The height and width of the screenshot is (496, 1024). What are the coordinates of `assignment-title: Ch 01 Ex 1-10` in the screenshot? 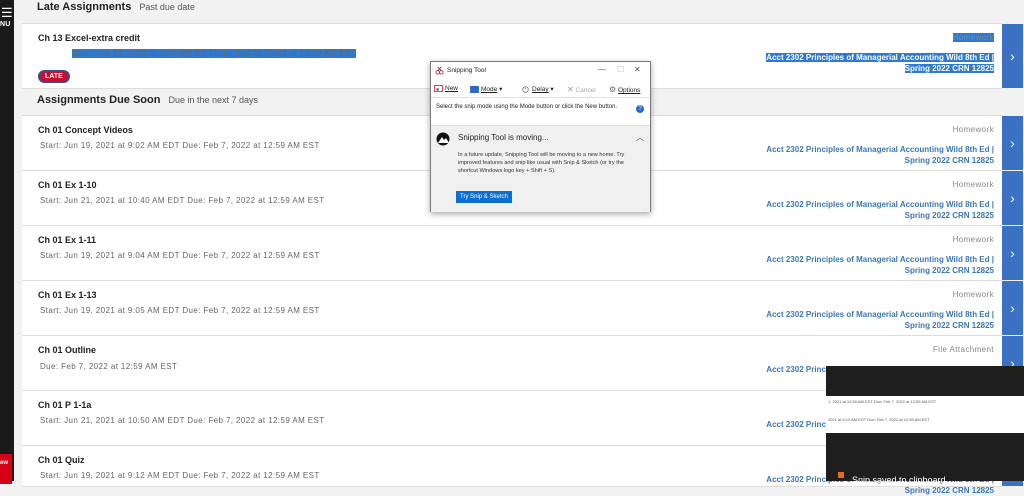 It's located at (67, 185).